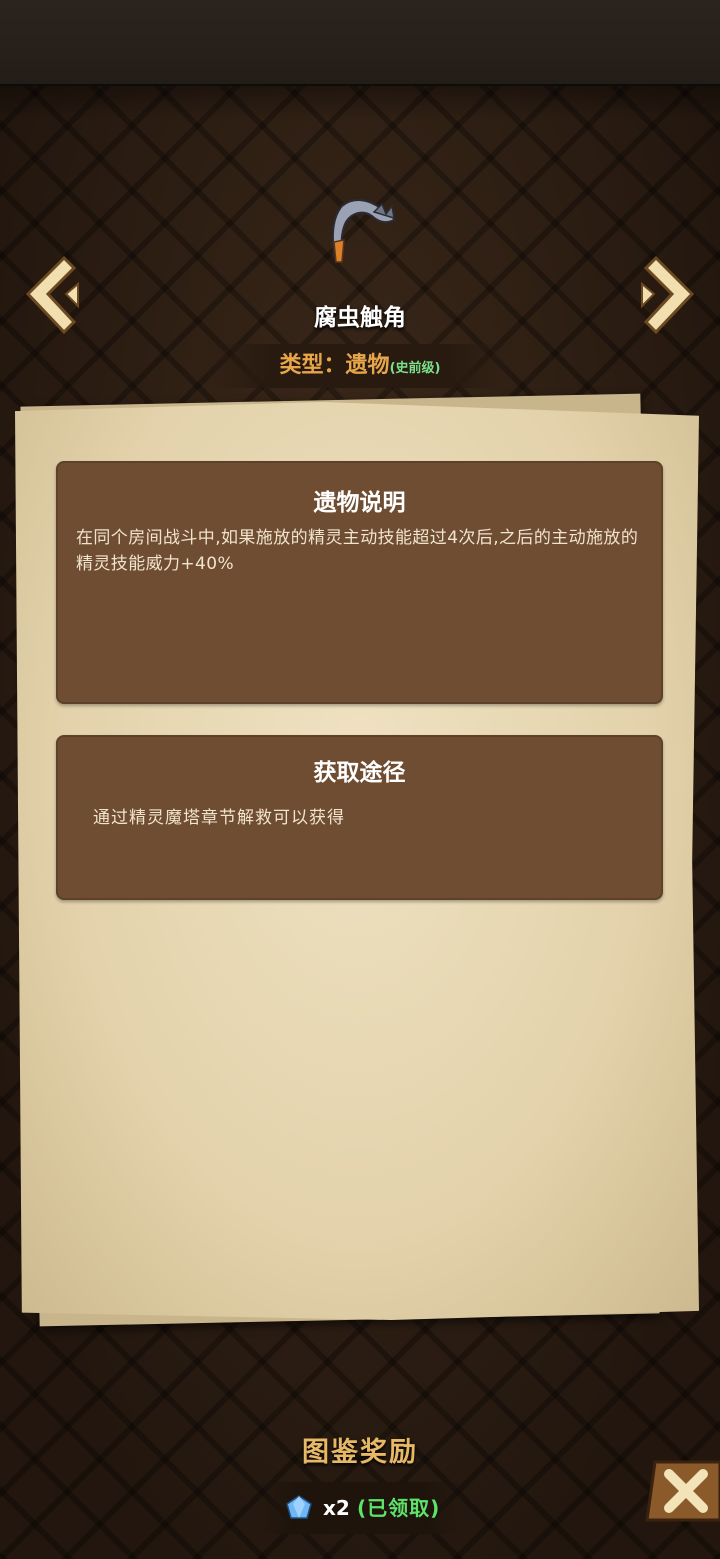 Image resolution: width=720 pixels, height=1559 pixels. What do you see at coordinates (399, 1508) in the screenshot?
I see `reward-claimed-status: (已领取)` at bounding box center [399, 1508].